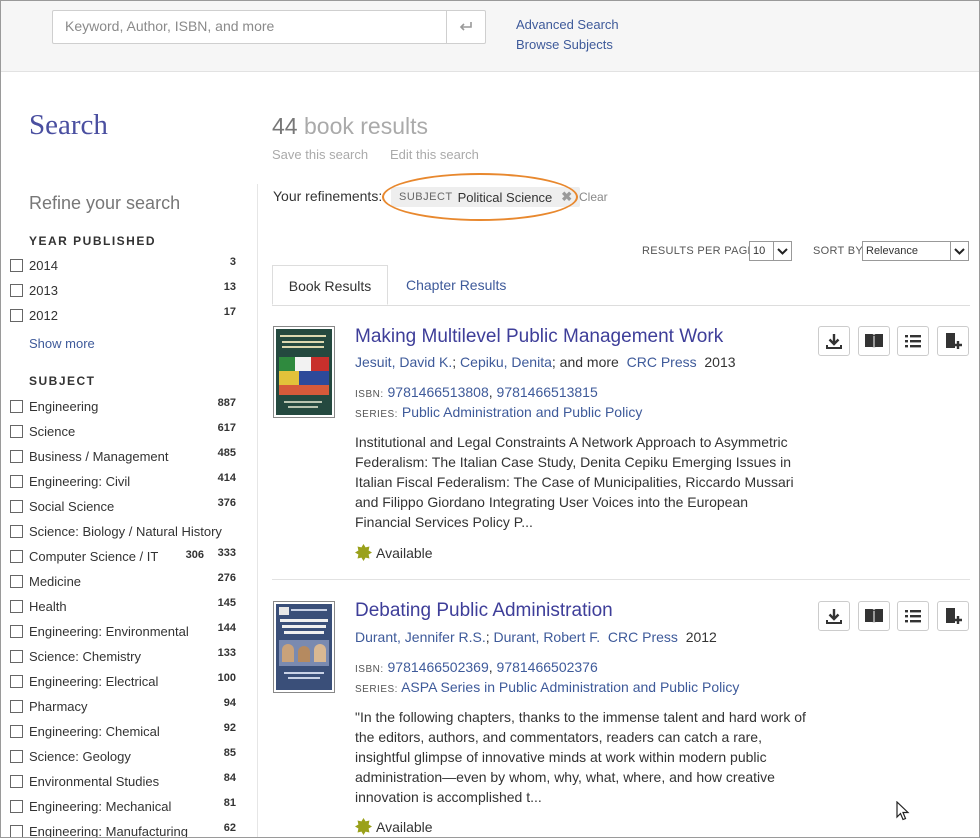  I want to click on facet-item: Computer Science / IT 306 333, so click(125, 557).